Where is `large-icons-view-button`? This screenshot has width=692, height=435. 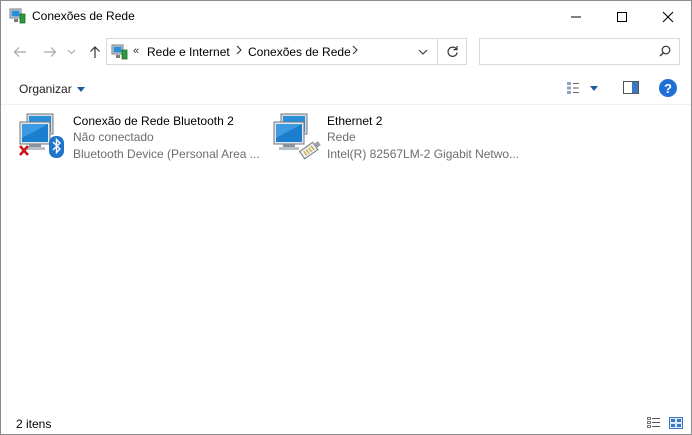 large-icons-view-button is located at coordinates (676, 424).